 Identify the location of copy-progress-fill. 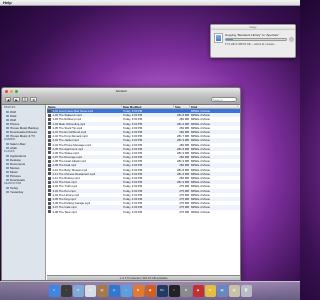
(230, 39).